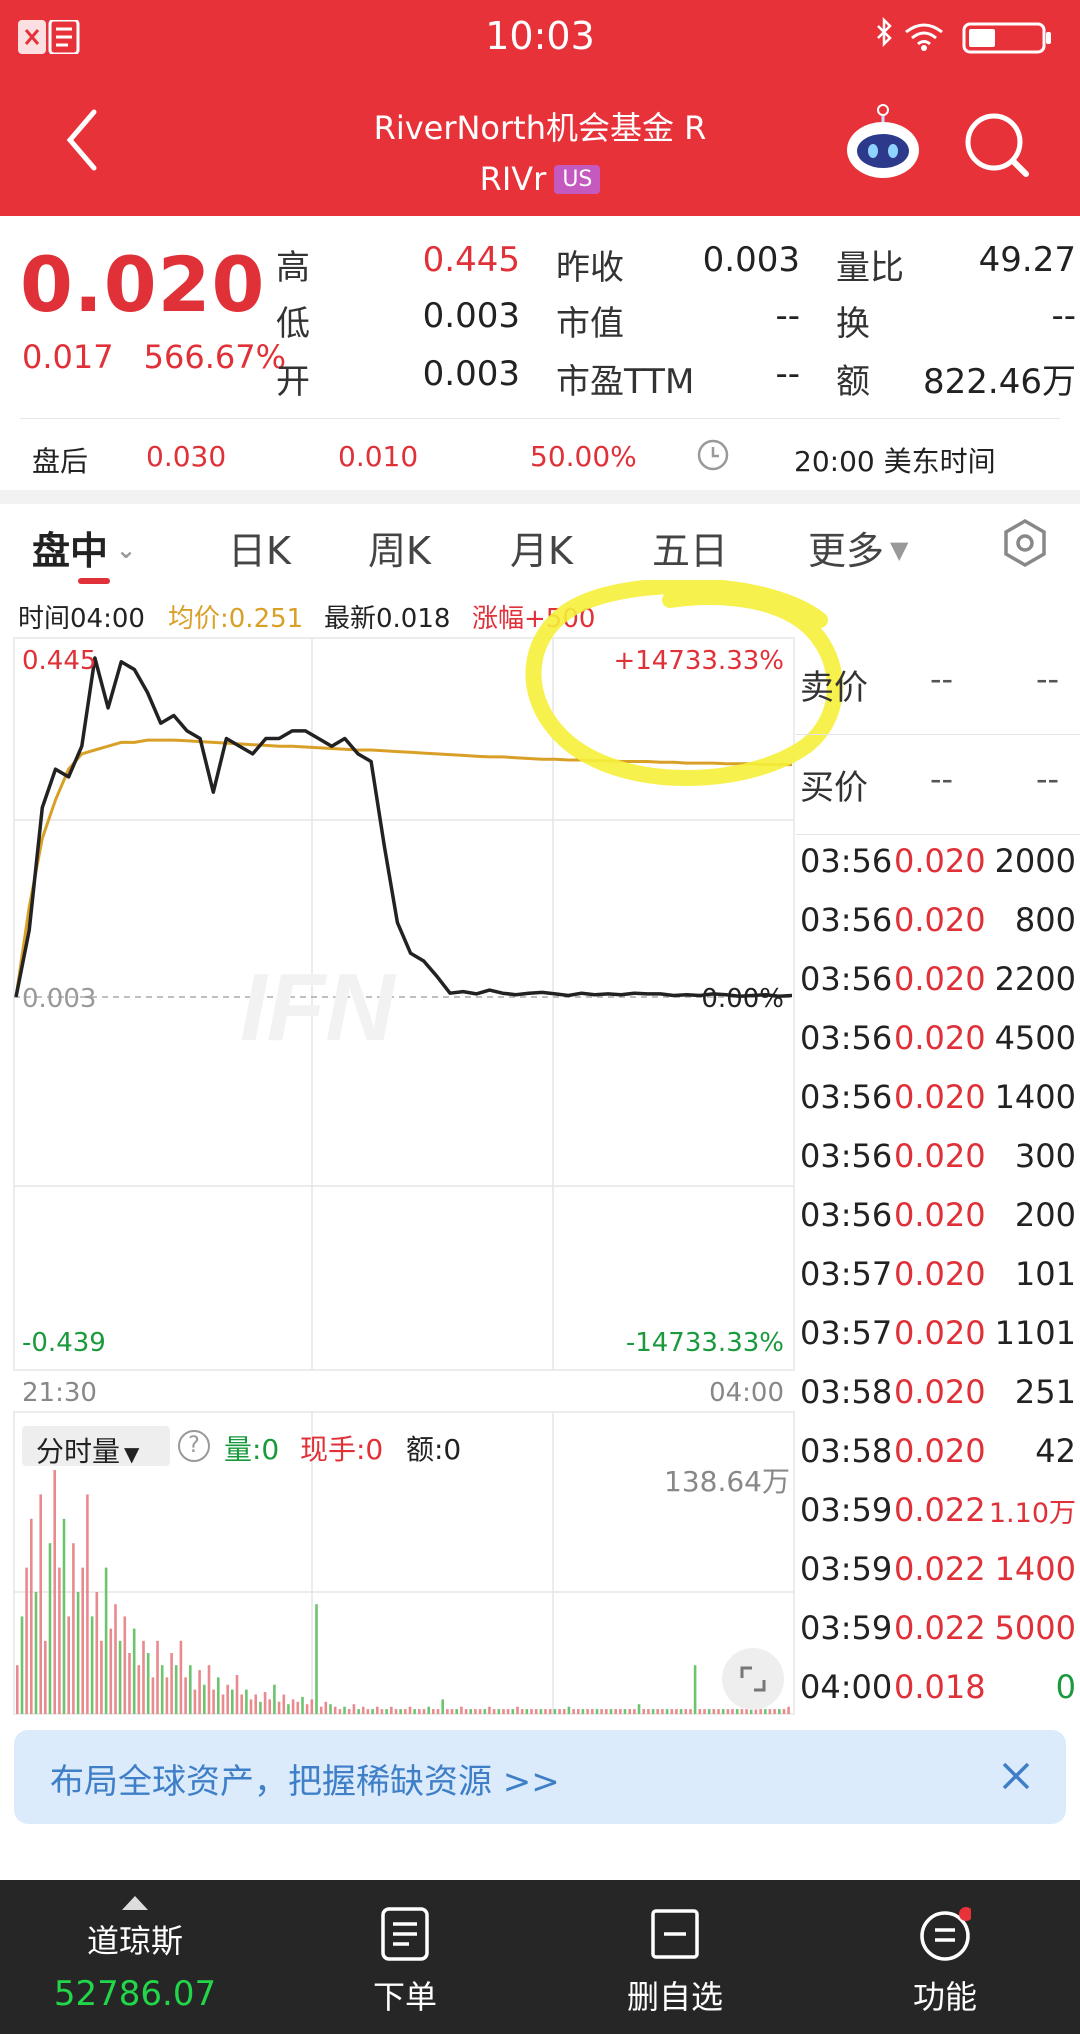  What do you see at coordinates (293, 324) in the screenshot?
I see `stat-label-low: 低` at bounding box center [293, 324].